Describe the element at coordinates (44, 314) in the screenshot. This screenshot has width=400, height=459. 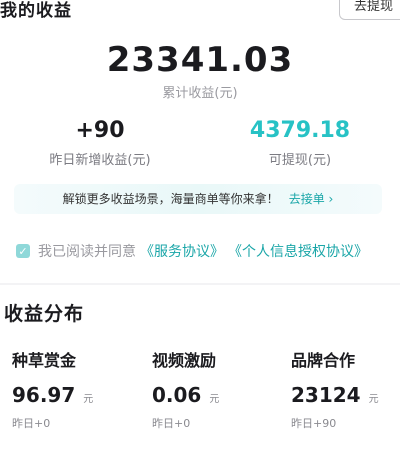
I see `distribution-title: 收益分布` at that location.